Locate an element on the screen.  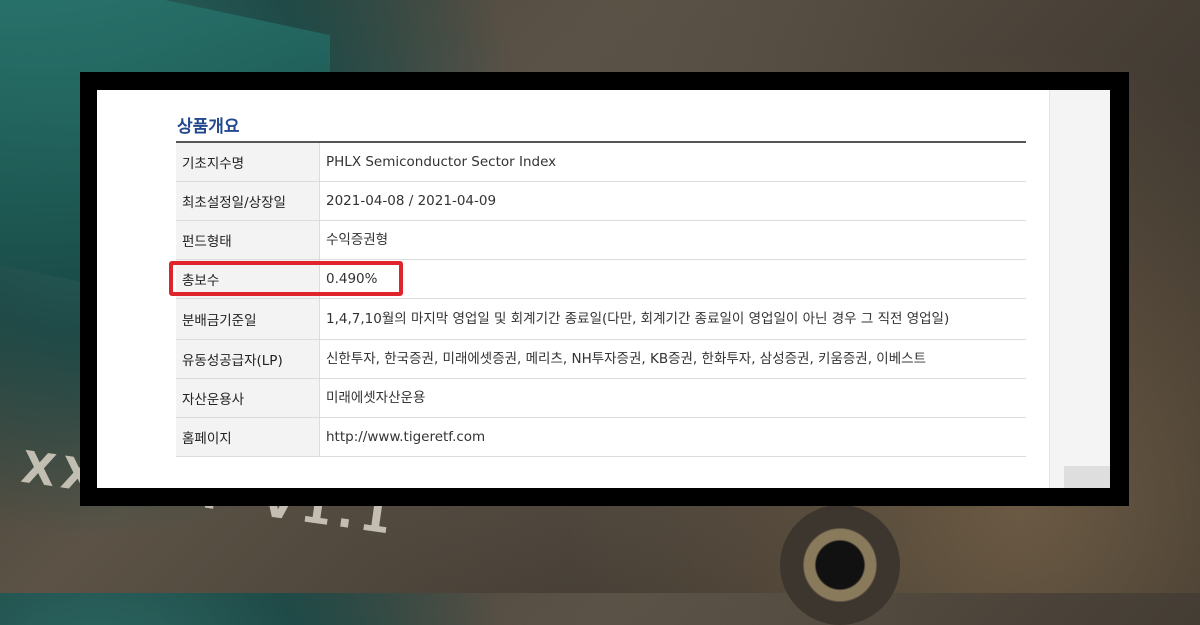
table-row: 기초지수명 PHLX Semiconductor Sector Index is located at coordinates (601, 162).